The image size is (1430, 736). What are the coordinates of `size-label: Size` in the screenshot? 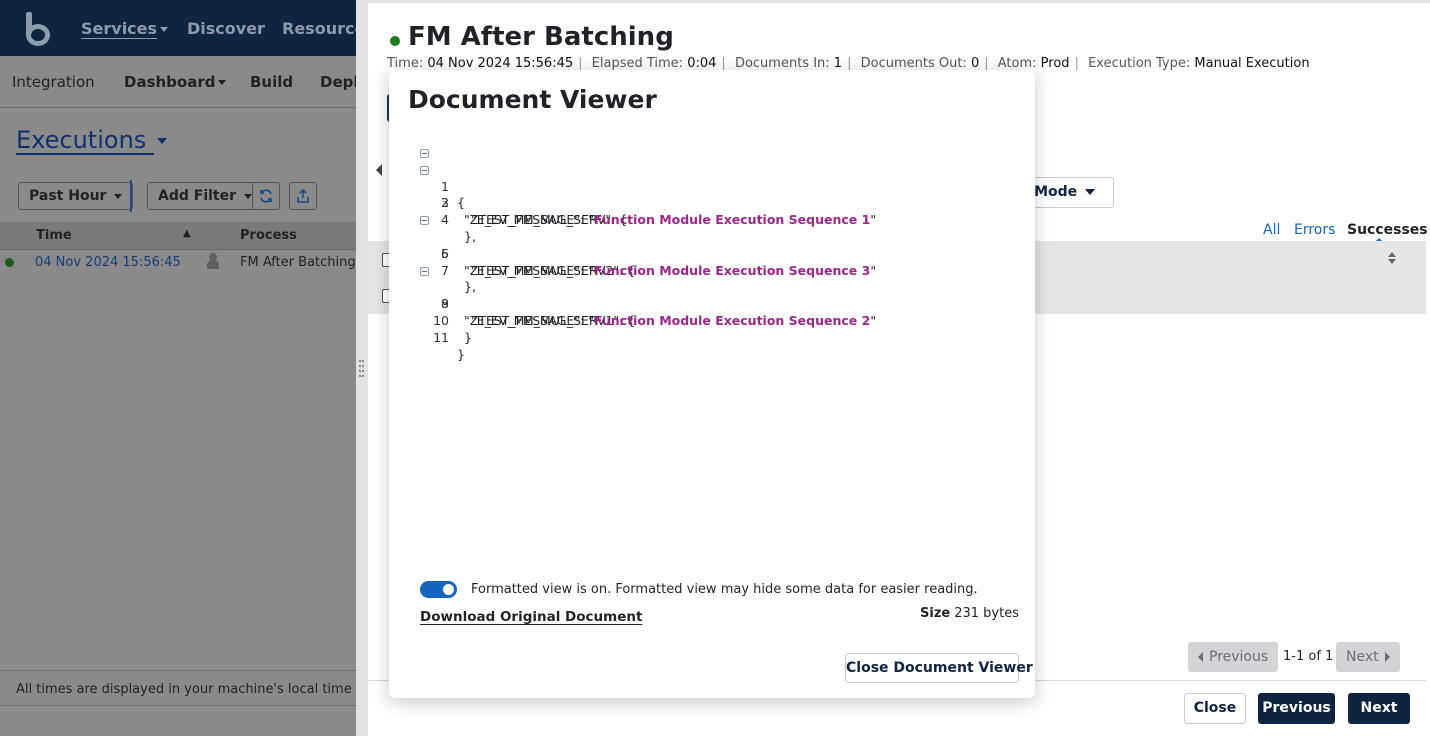 It's located at (935, 613).